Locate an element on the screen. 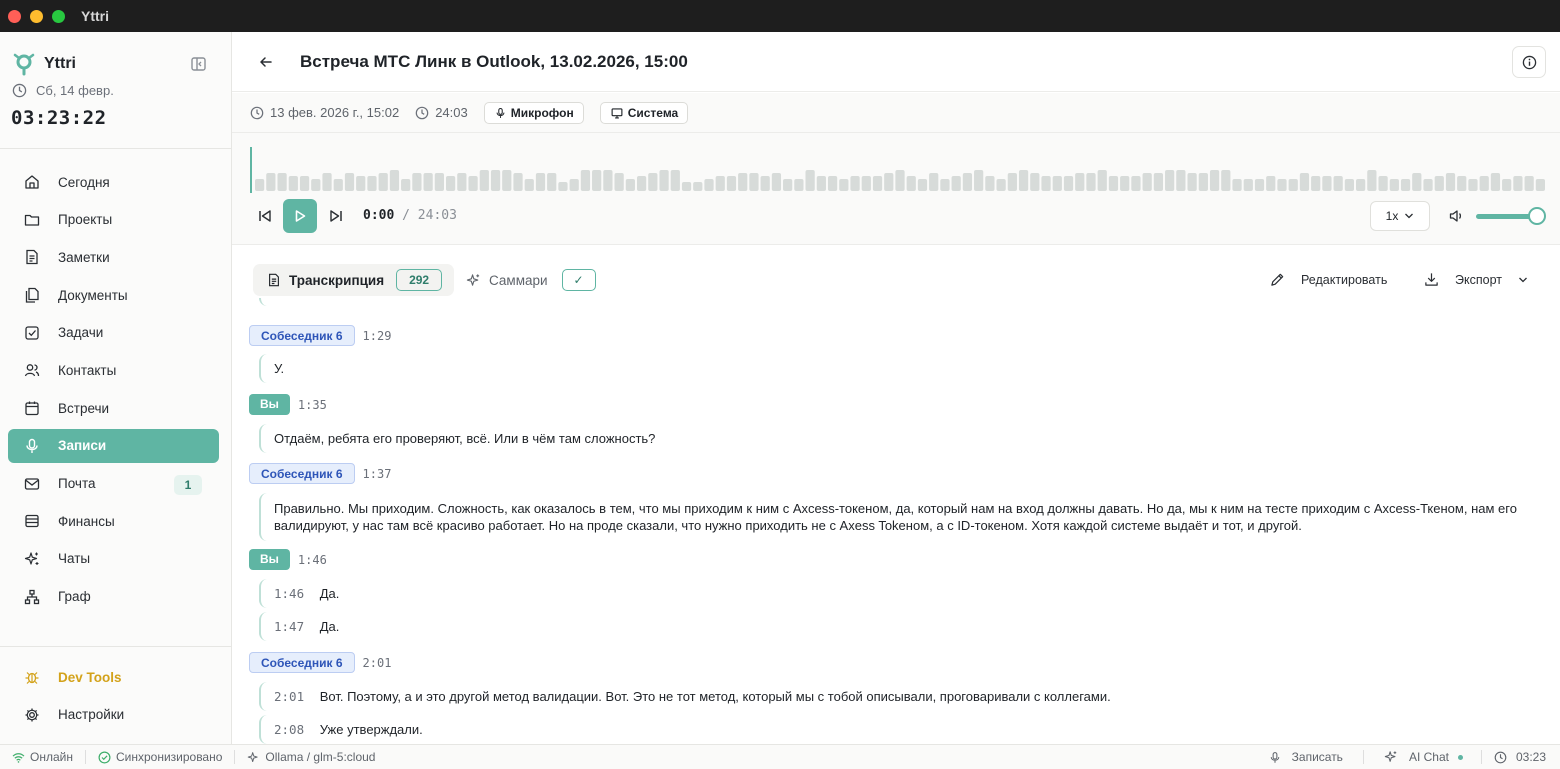 The image size is (1560, 769). sidebar-item-tasks: Задачи is located at coordinates (113, 333).